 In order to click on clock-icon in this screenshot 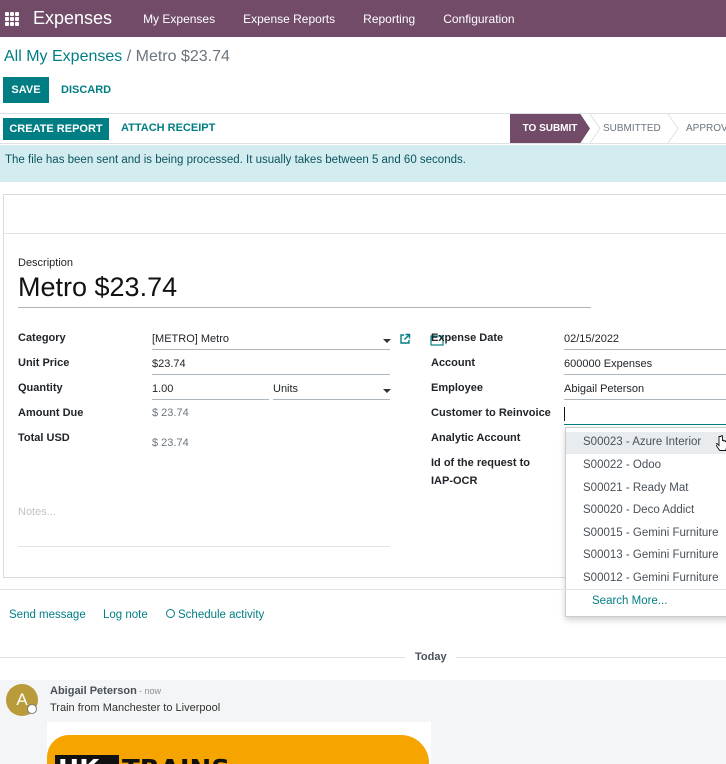, I will do `click(170, 613)`.